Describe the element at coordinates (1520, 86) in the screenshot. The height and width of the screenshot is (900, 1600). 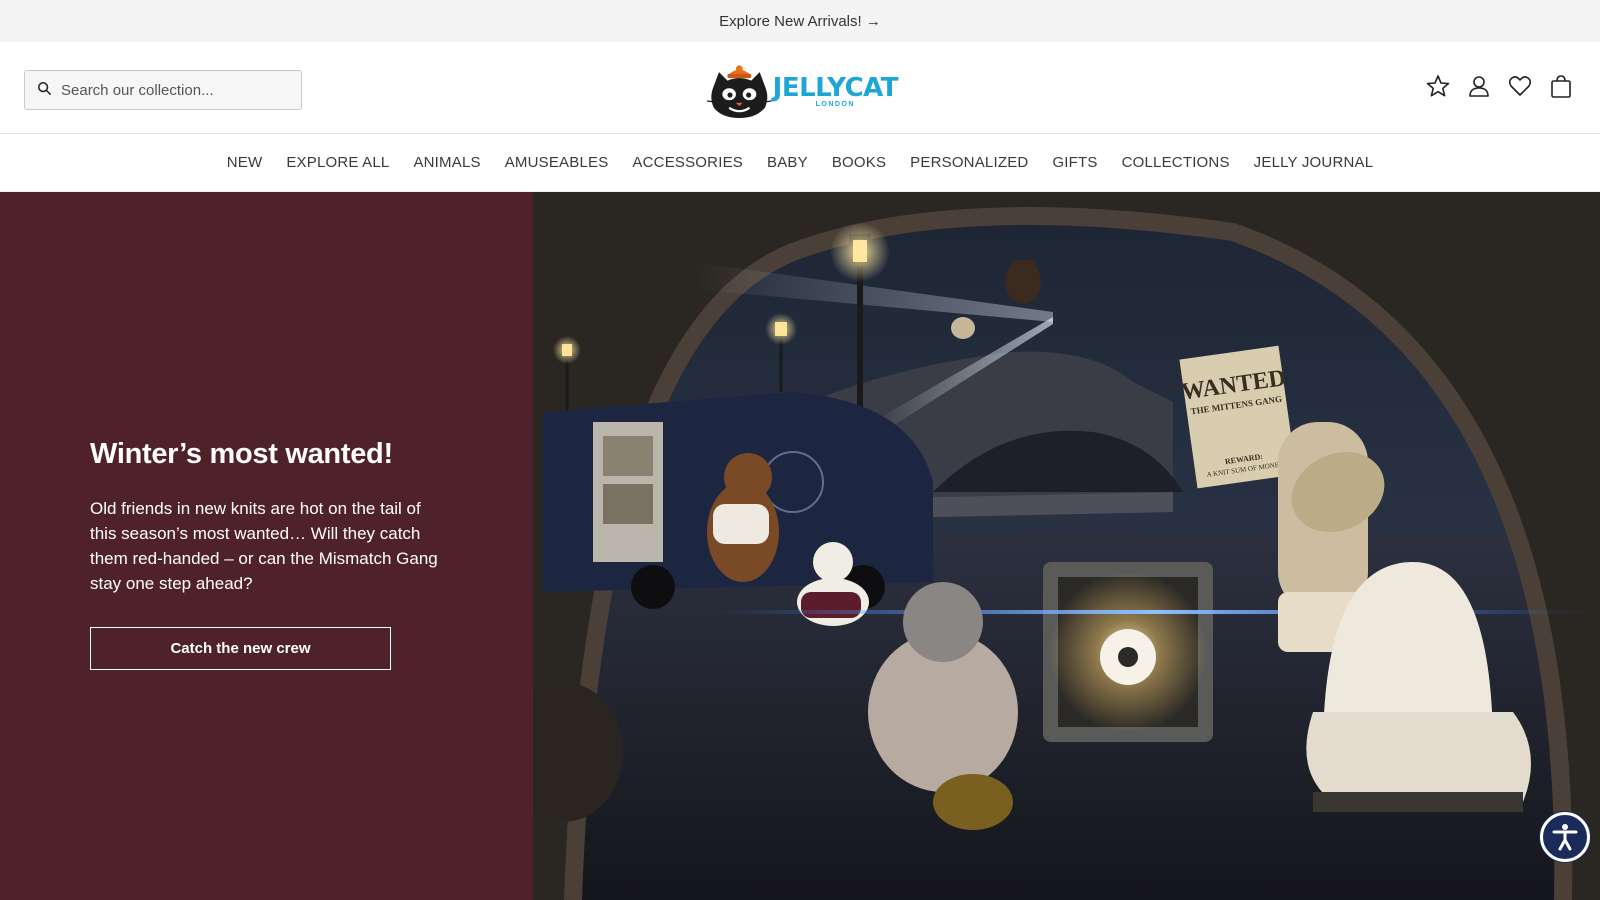
I see `heart-icon` at that location.